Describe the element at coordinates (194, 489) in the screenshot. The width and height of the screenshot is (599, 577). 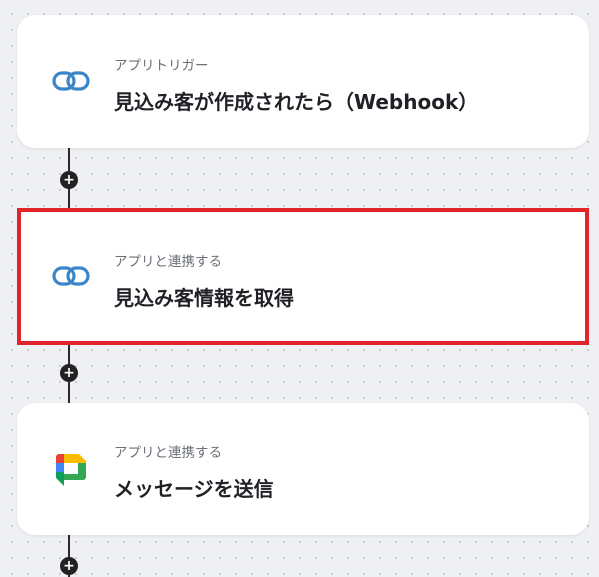
I see `step-title: メッセージを送信` at that location.